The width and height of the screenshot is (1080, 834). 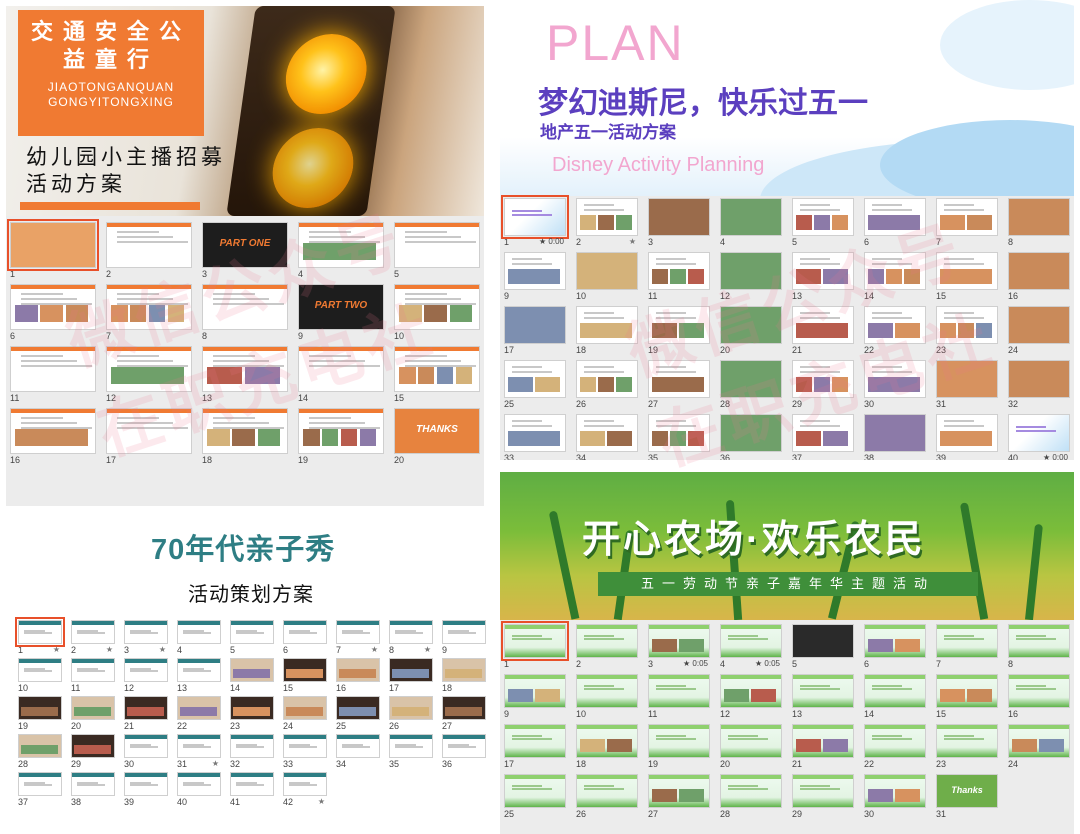 What do you see at coordinates (358, 638) in the screenshot?
I see `slide-thumbnail: 7 ★` at bounding box center [358, 638].